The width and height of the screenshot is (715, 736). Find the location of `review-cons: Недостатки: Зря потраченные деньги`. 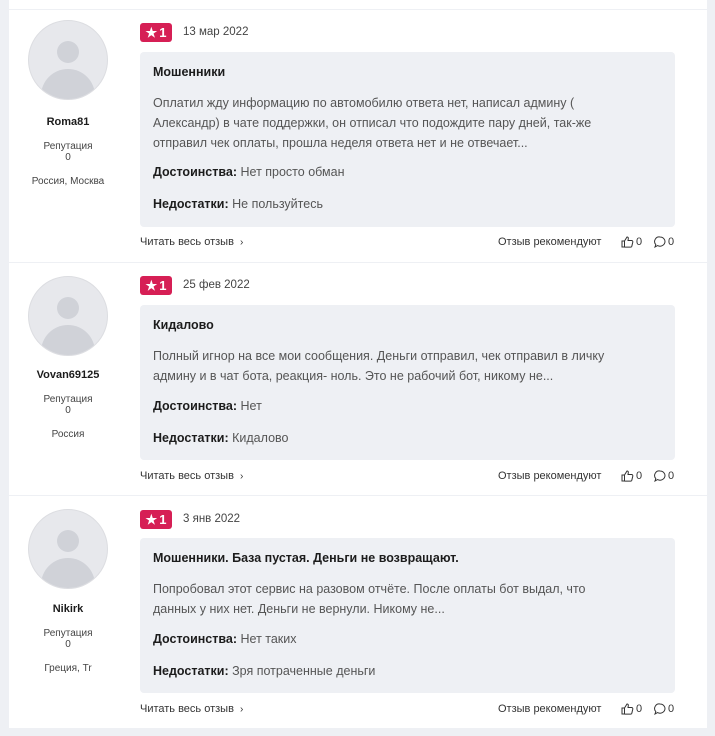

review-cons: Недостатки: Зря потраченные деньги is located at coordinates (264, 671).